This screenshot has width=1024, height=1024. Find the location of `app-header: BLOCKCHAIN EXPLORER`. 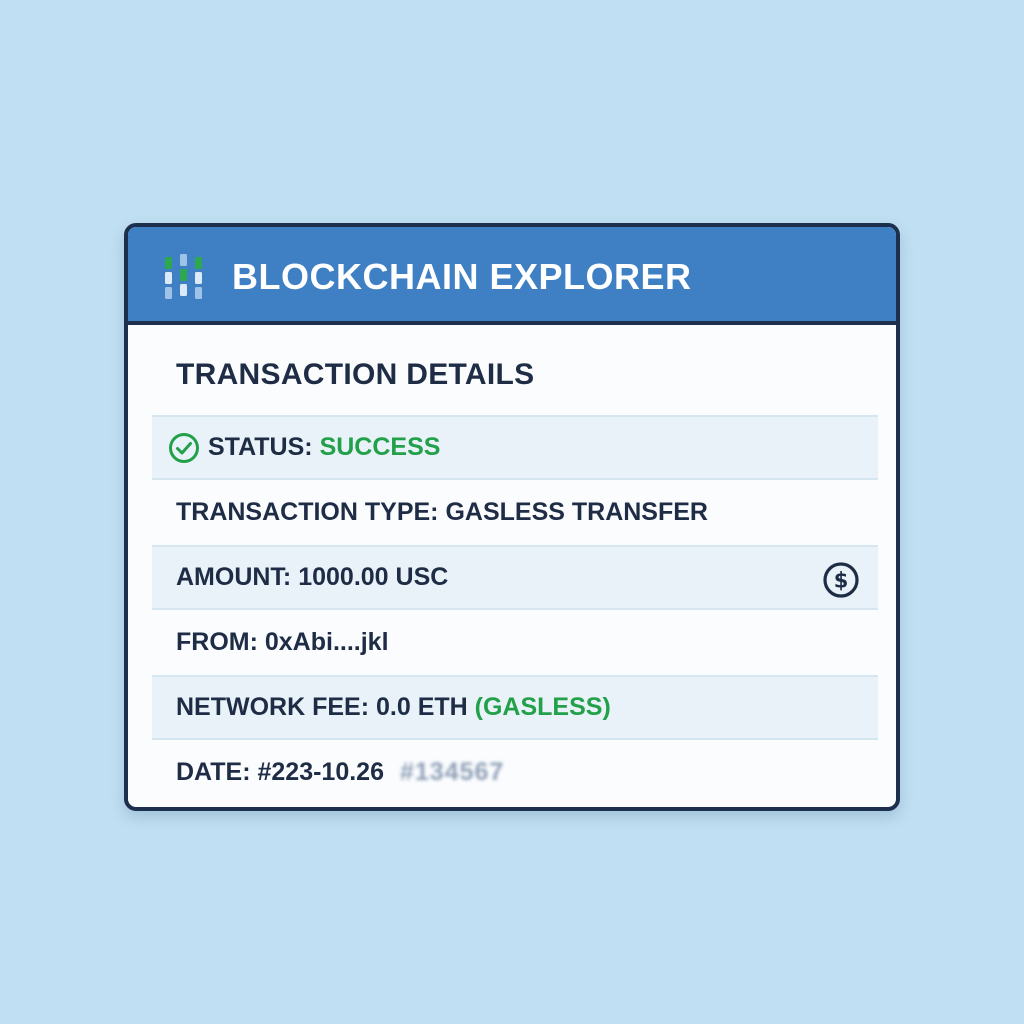

app-header: BLOCKCHAIN EXPLORER is located at coordinates (512, 276).